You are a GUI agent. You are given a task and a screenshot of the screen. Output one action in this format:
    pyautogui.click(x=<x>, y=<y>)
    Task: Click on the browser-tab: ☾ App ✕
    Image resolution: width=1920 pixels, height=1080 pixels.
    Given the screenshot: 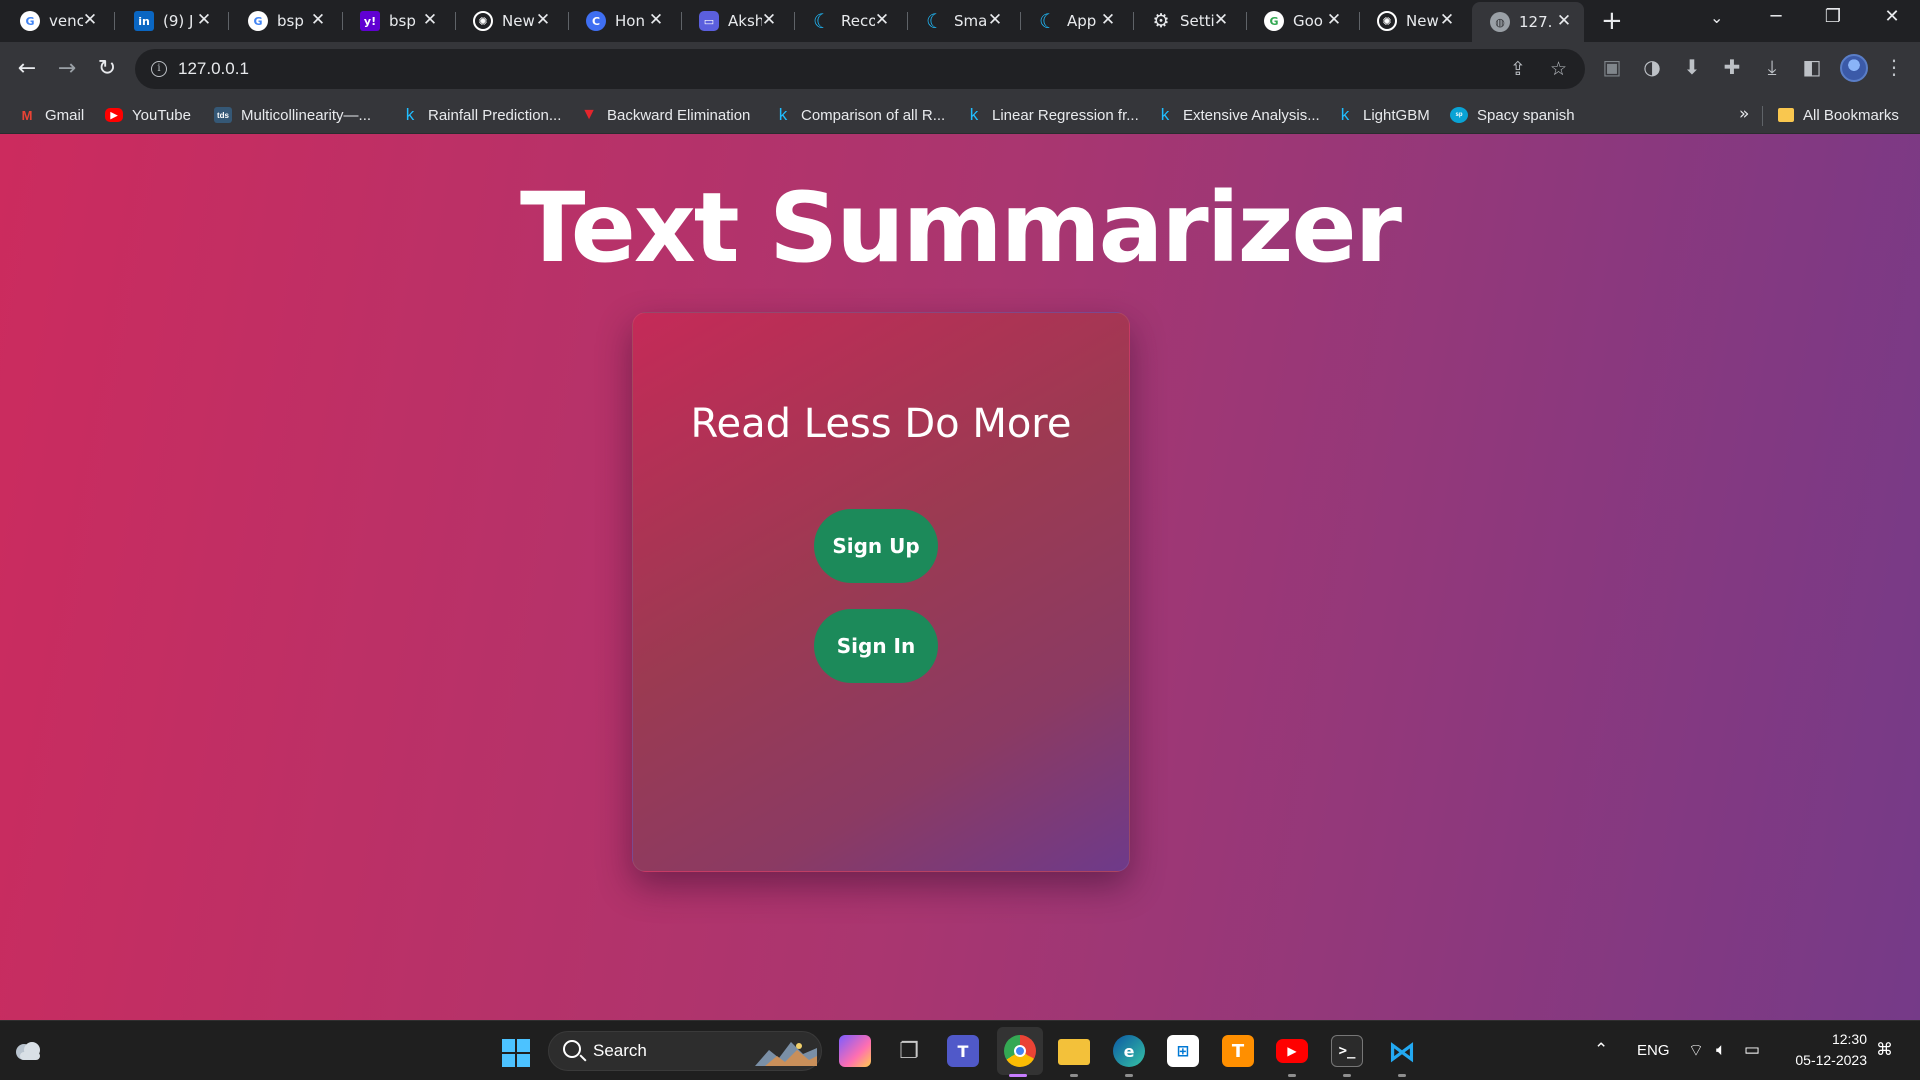 What is the action you would take?
    pyautogui.click(x=1074, y=21)
    